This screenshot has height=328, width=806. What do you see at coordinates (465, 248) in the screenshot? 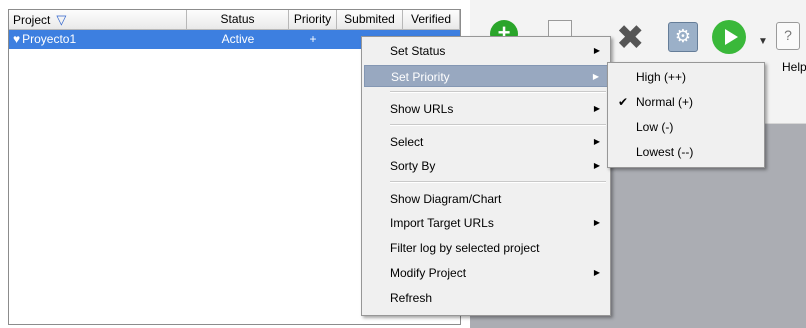
I see `menu-item-label: Filter log by selected project` at bounding box center [465, 248].